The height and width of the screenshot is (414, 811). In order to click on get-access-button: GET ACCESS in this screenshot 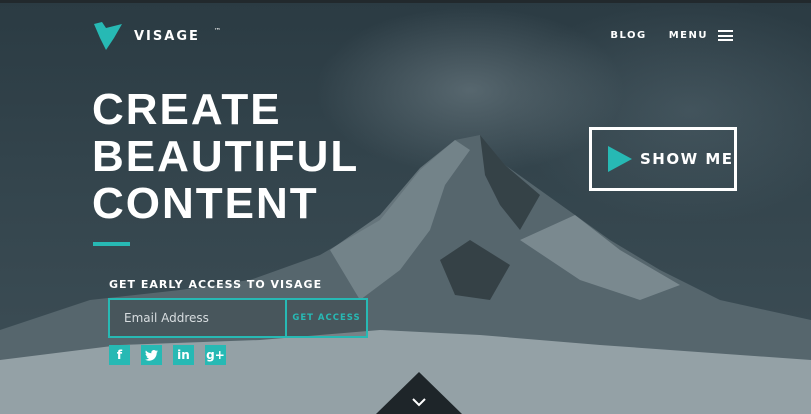, I will do `click(326, 318)`.